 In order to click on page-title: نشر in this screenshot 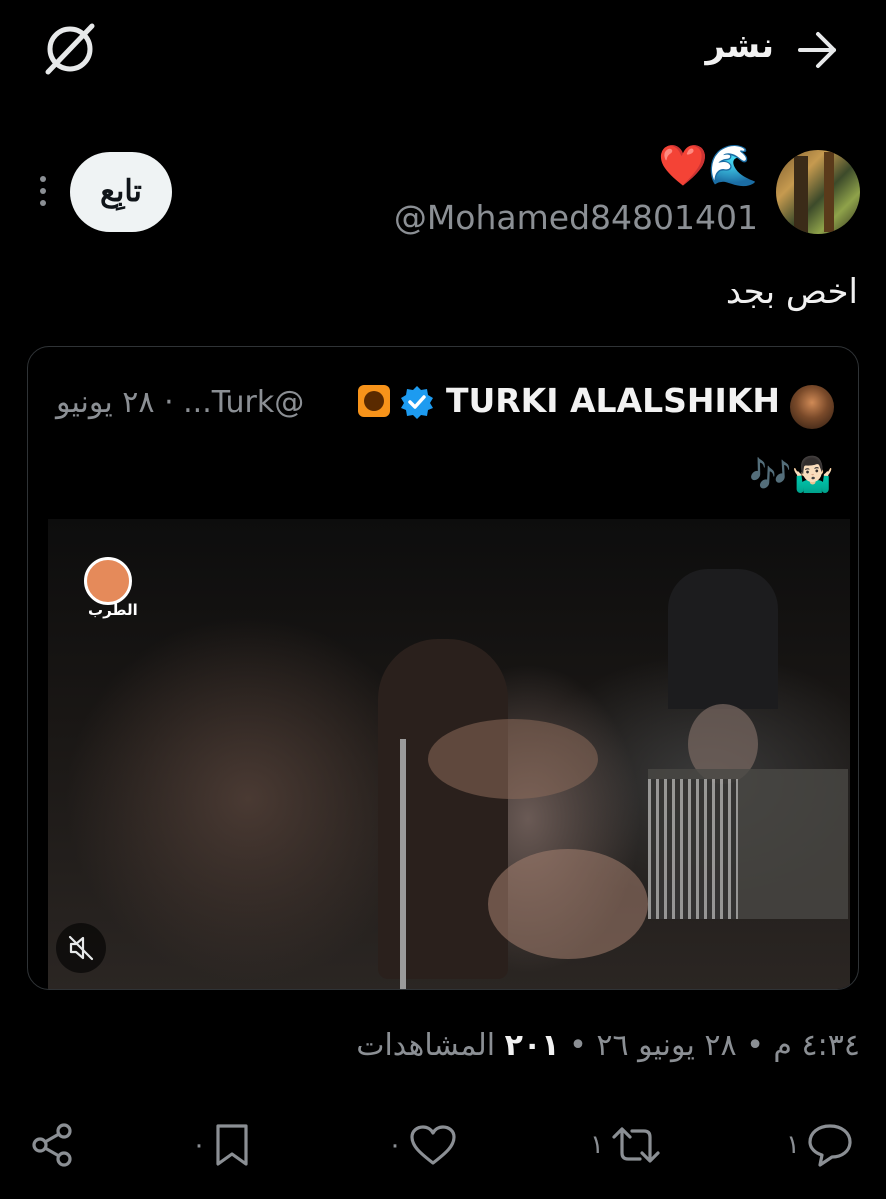, I will do `click(739, 46)`.